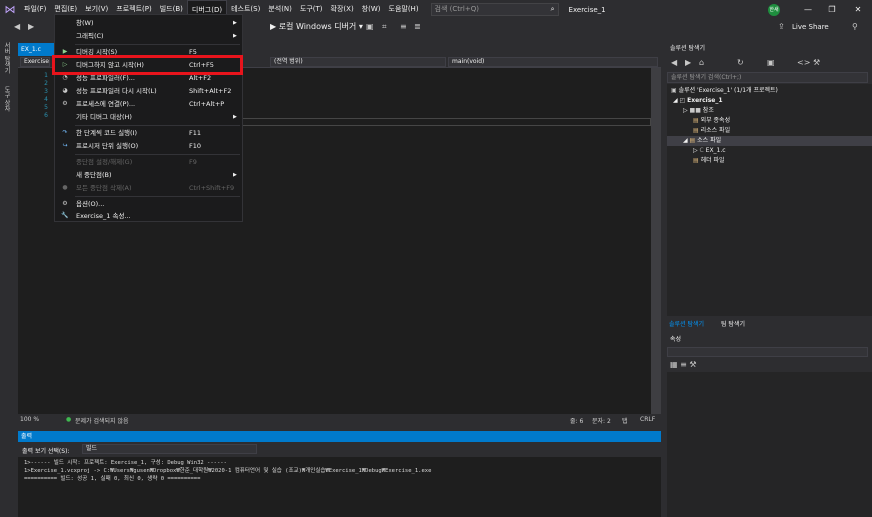 The height and width of the screenshot is (517, 872). Describe the element at coordinates (235, 36) in the screenshot. I see `submenu-arrow-icon: ▶` at that location.